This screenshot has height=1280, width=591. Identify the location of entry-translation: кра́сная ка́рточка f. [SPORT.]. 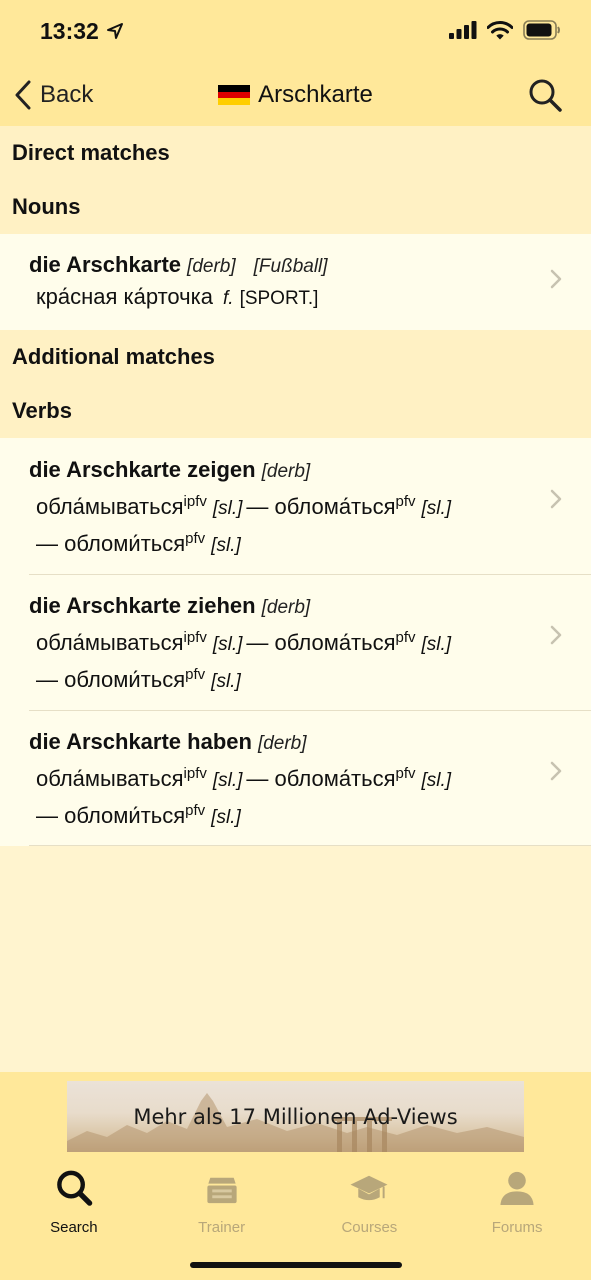
(280, 298).